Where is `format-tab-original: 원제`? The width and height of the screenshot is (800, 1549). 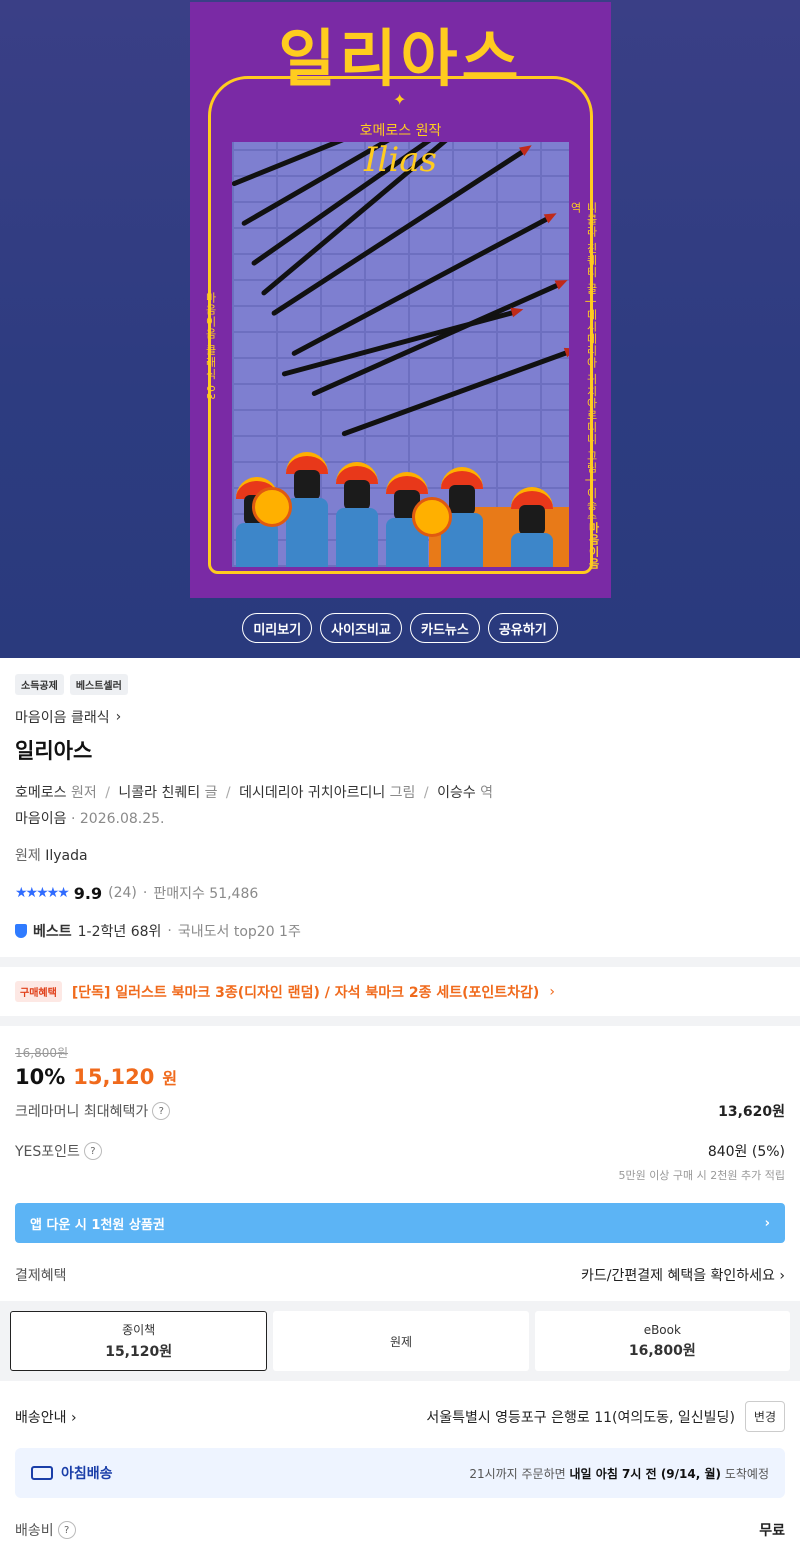 format-tab-original: 원제 is located at coordinates (401, 1341).